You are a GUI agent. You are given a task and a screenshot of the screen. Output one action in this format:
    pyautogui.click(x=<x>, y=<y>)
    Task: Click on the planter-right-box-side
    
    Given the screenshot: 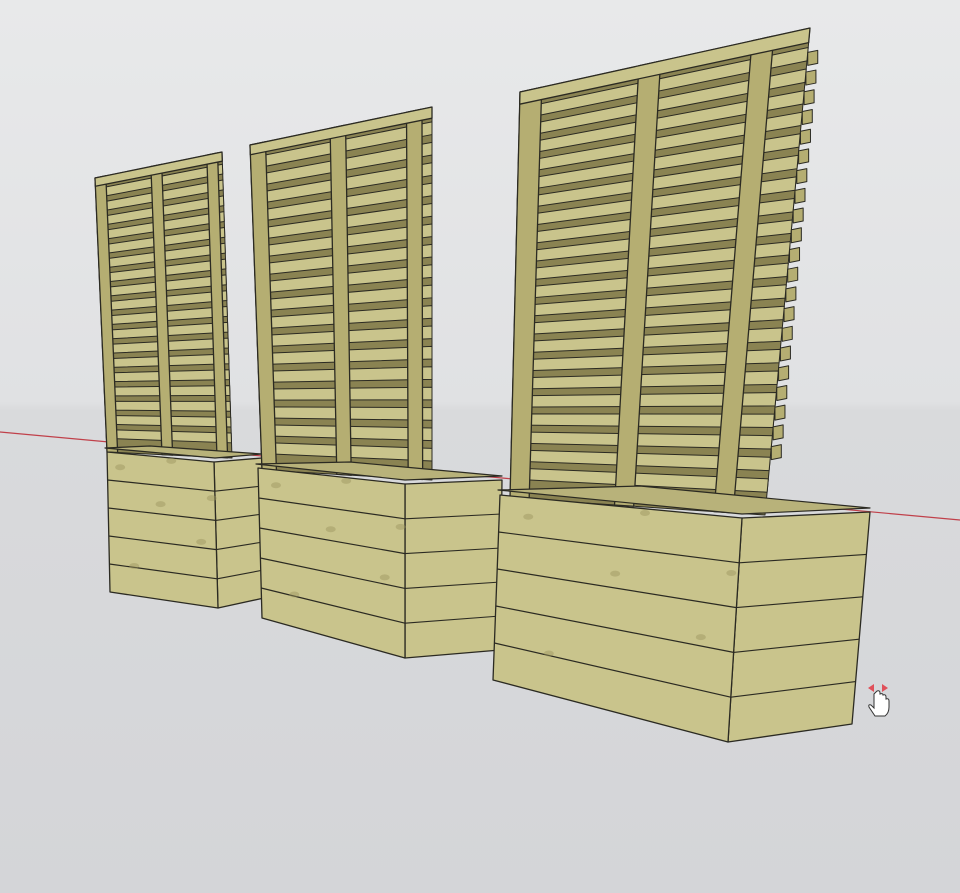 What is the action you would take?
    pyautogui.click(x=799, y=627)
    